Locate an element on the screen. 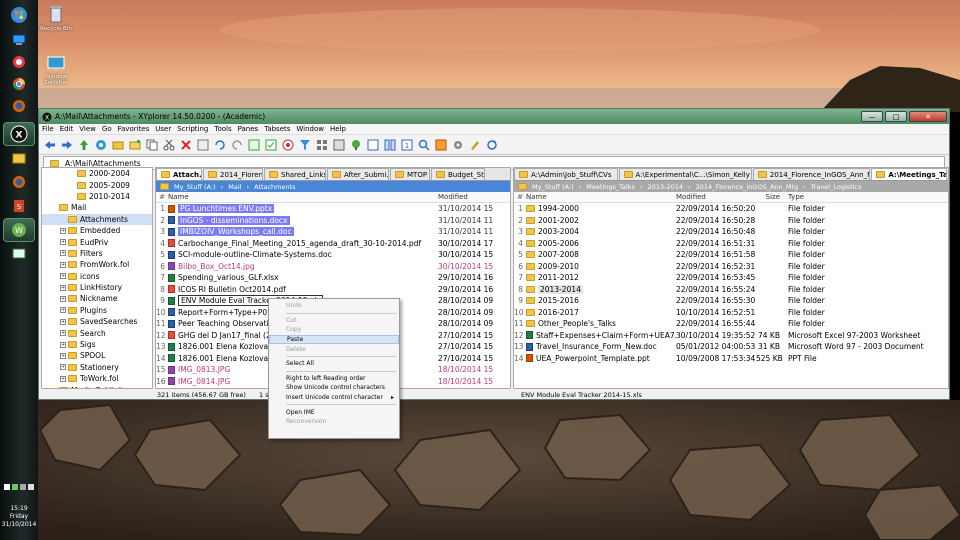 The image size is (960, 540). xyplorer-task-icon: X is located at coordinates (19, 134).